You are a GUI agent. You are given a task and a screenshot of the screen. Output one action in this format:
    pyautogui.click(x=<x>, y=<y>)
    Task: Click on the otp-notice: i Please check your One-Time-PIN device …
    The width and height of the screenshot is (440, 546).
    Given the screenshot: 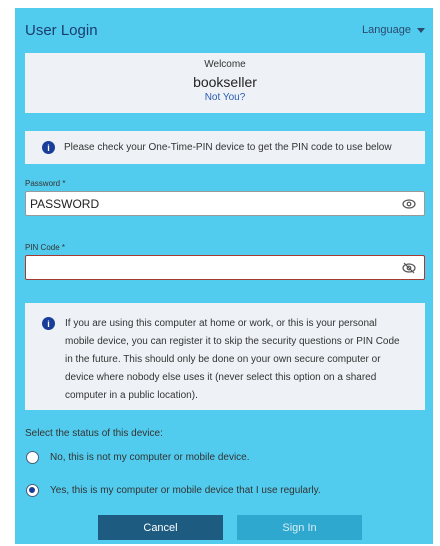 What is the action you would take?
    pyautogui.click(x=225, y=147)
    